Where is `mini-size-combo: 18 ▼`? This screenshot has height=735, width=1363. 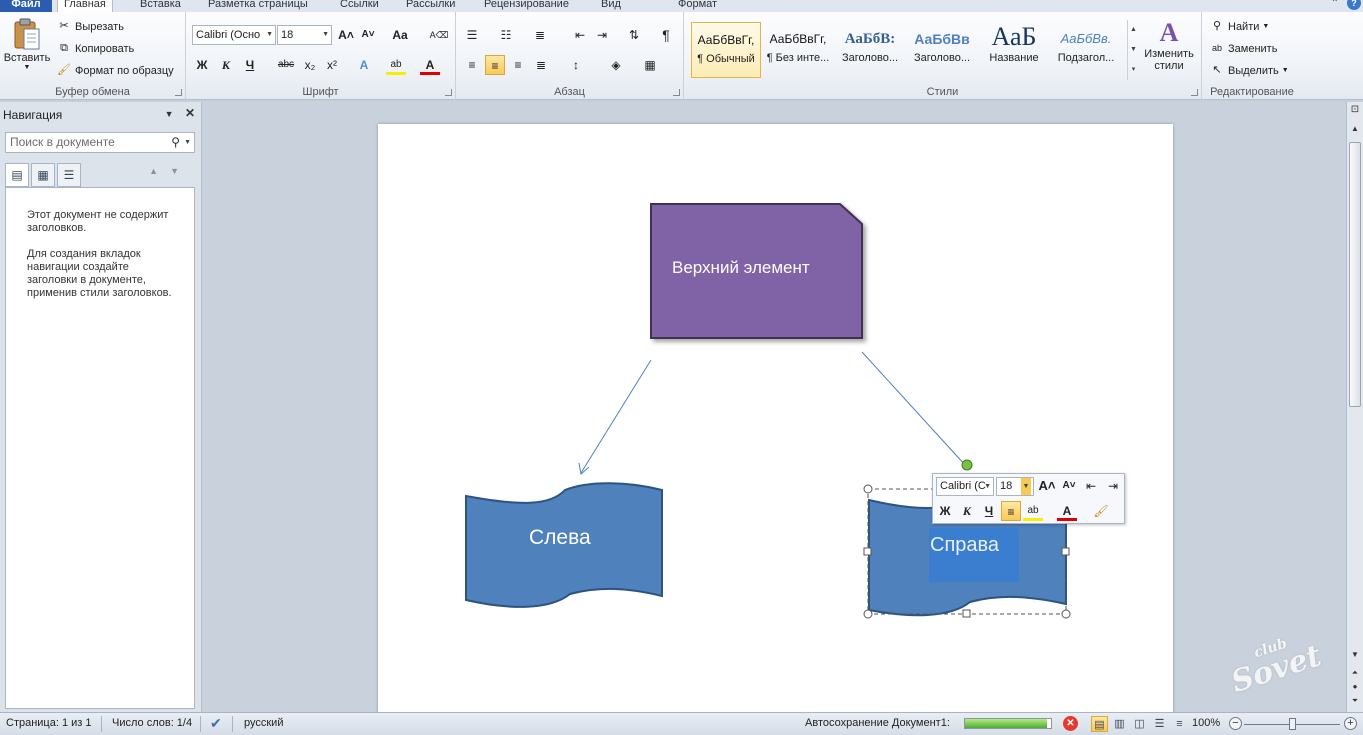
mini-size-combo: 18 ▼ is located at coordinates (1015, 486).